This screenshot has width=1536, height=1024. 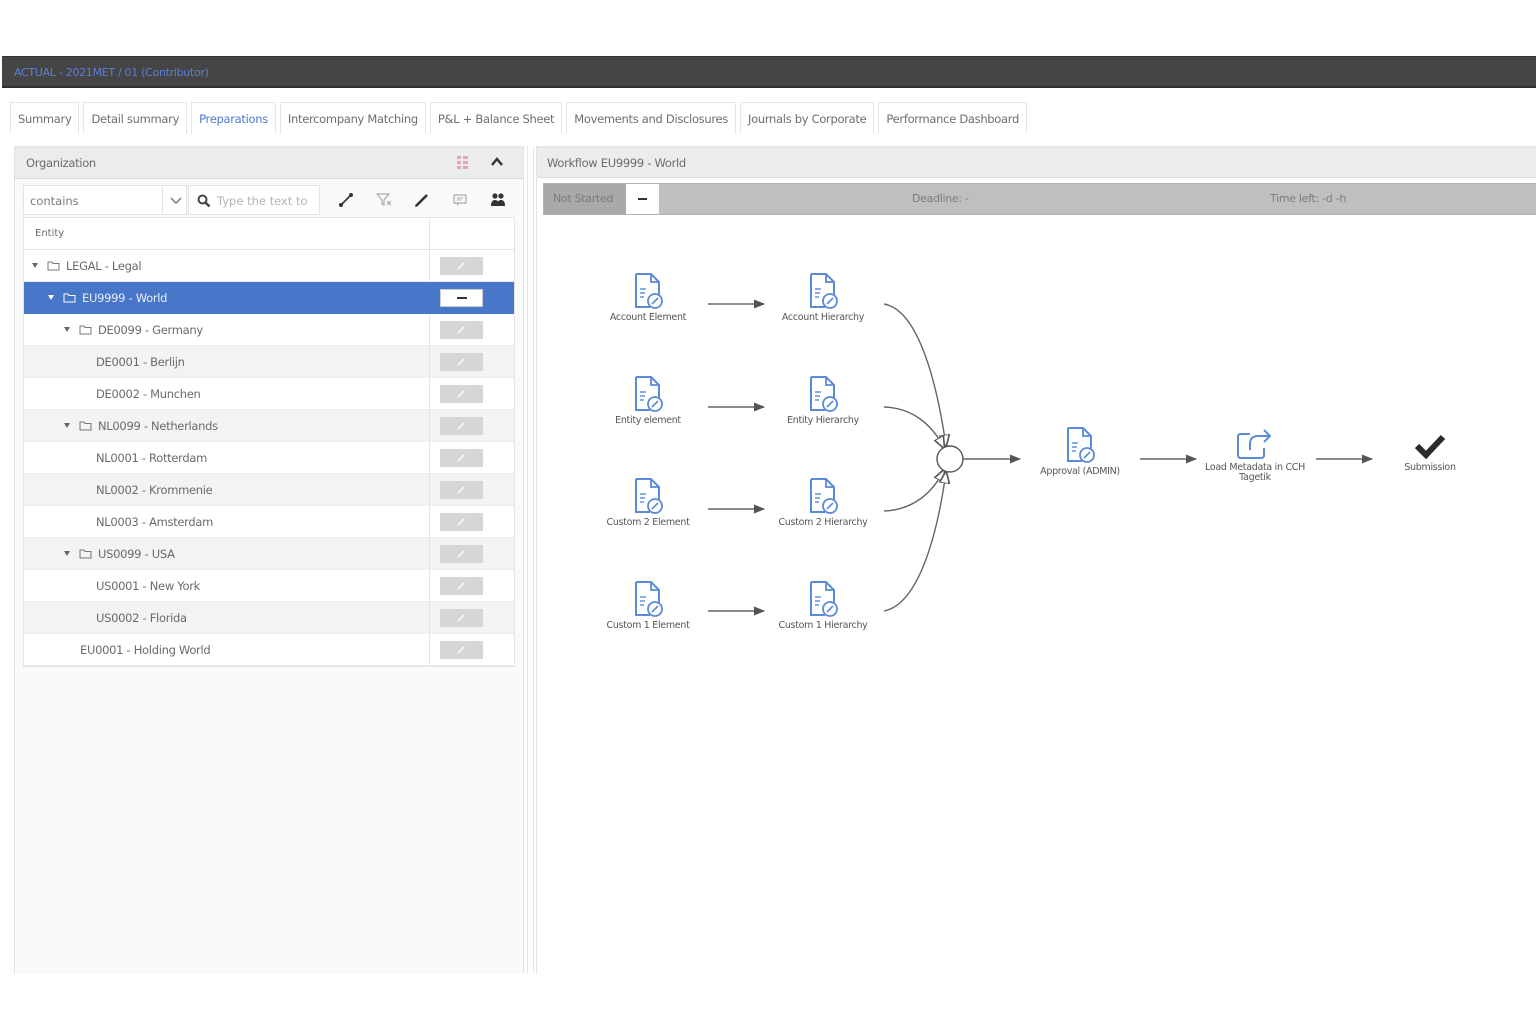 What do you see at coordinates (269, 650) in the screenshot?
I see `tree-row: EU0001 - Holding World` at bounding box center [269, 650].